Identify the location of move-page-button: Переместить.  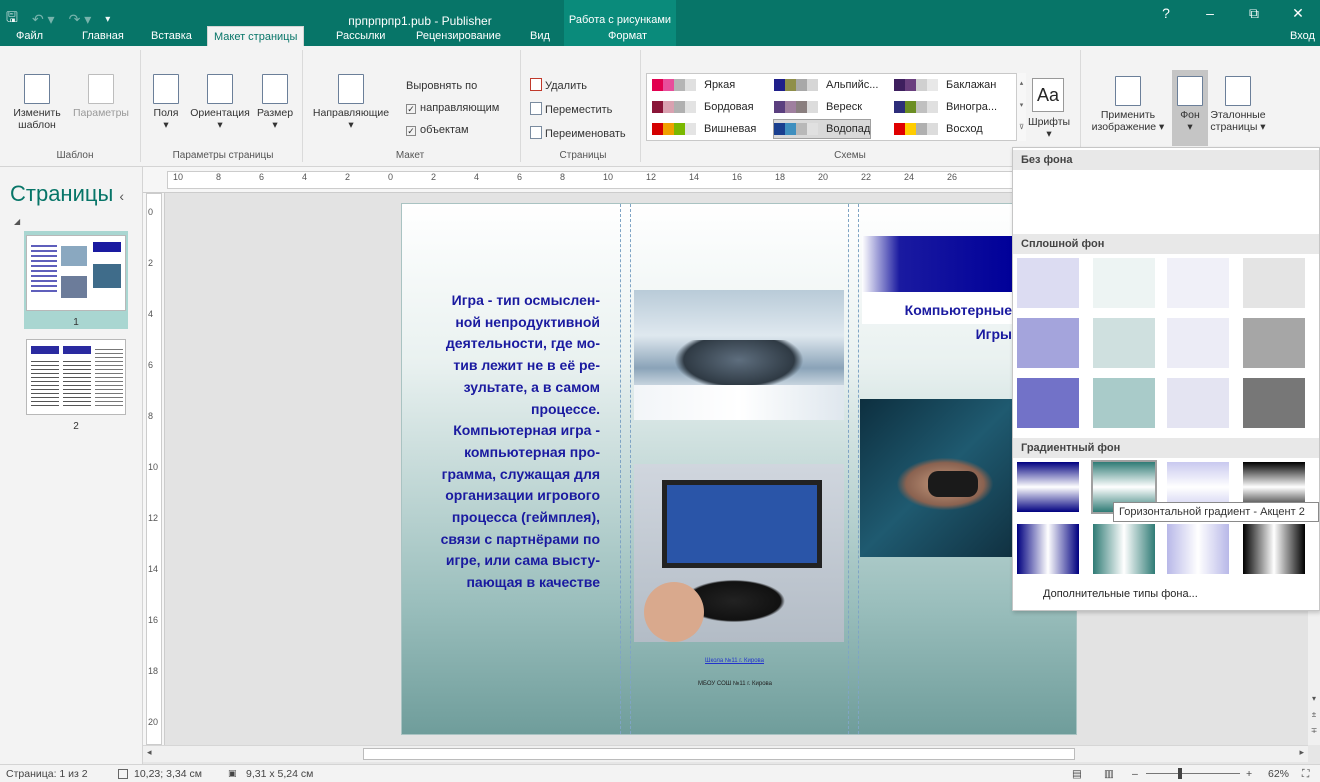
(571, 109).